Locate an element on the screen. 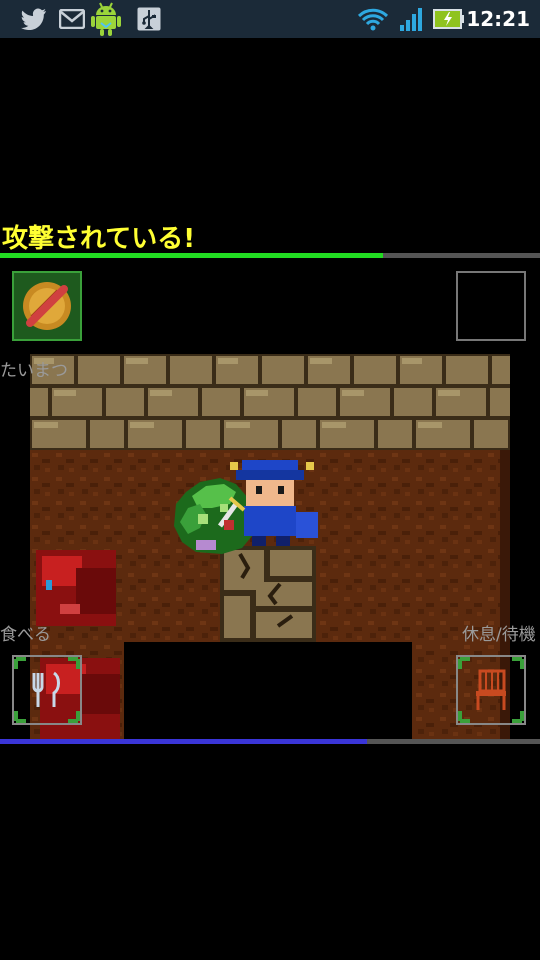  torch-disabled-icon is located at coordinates (47, 306).